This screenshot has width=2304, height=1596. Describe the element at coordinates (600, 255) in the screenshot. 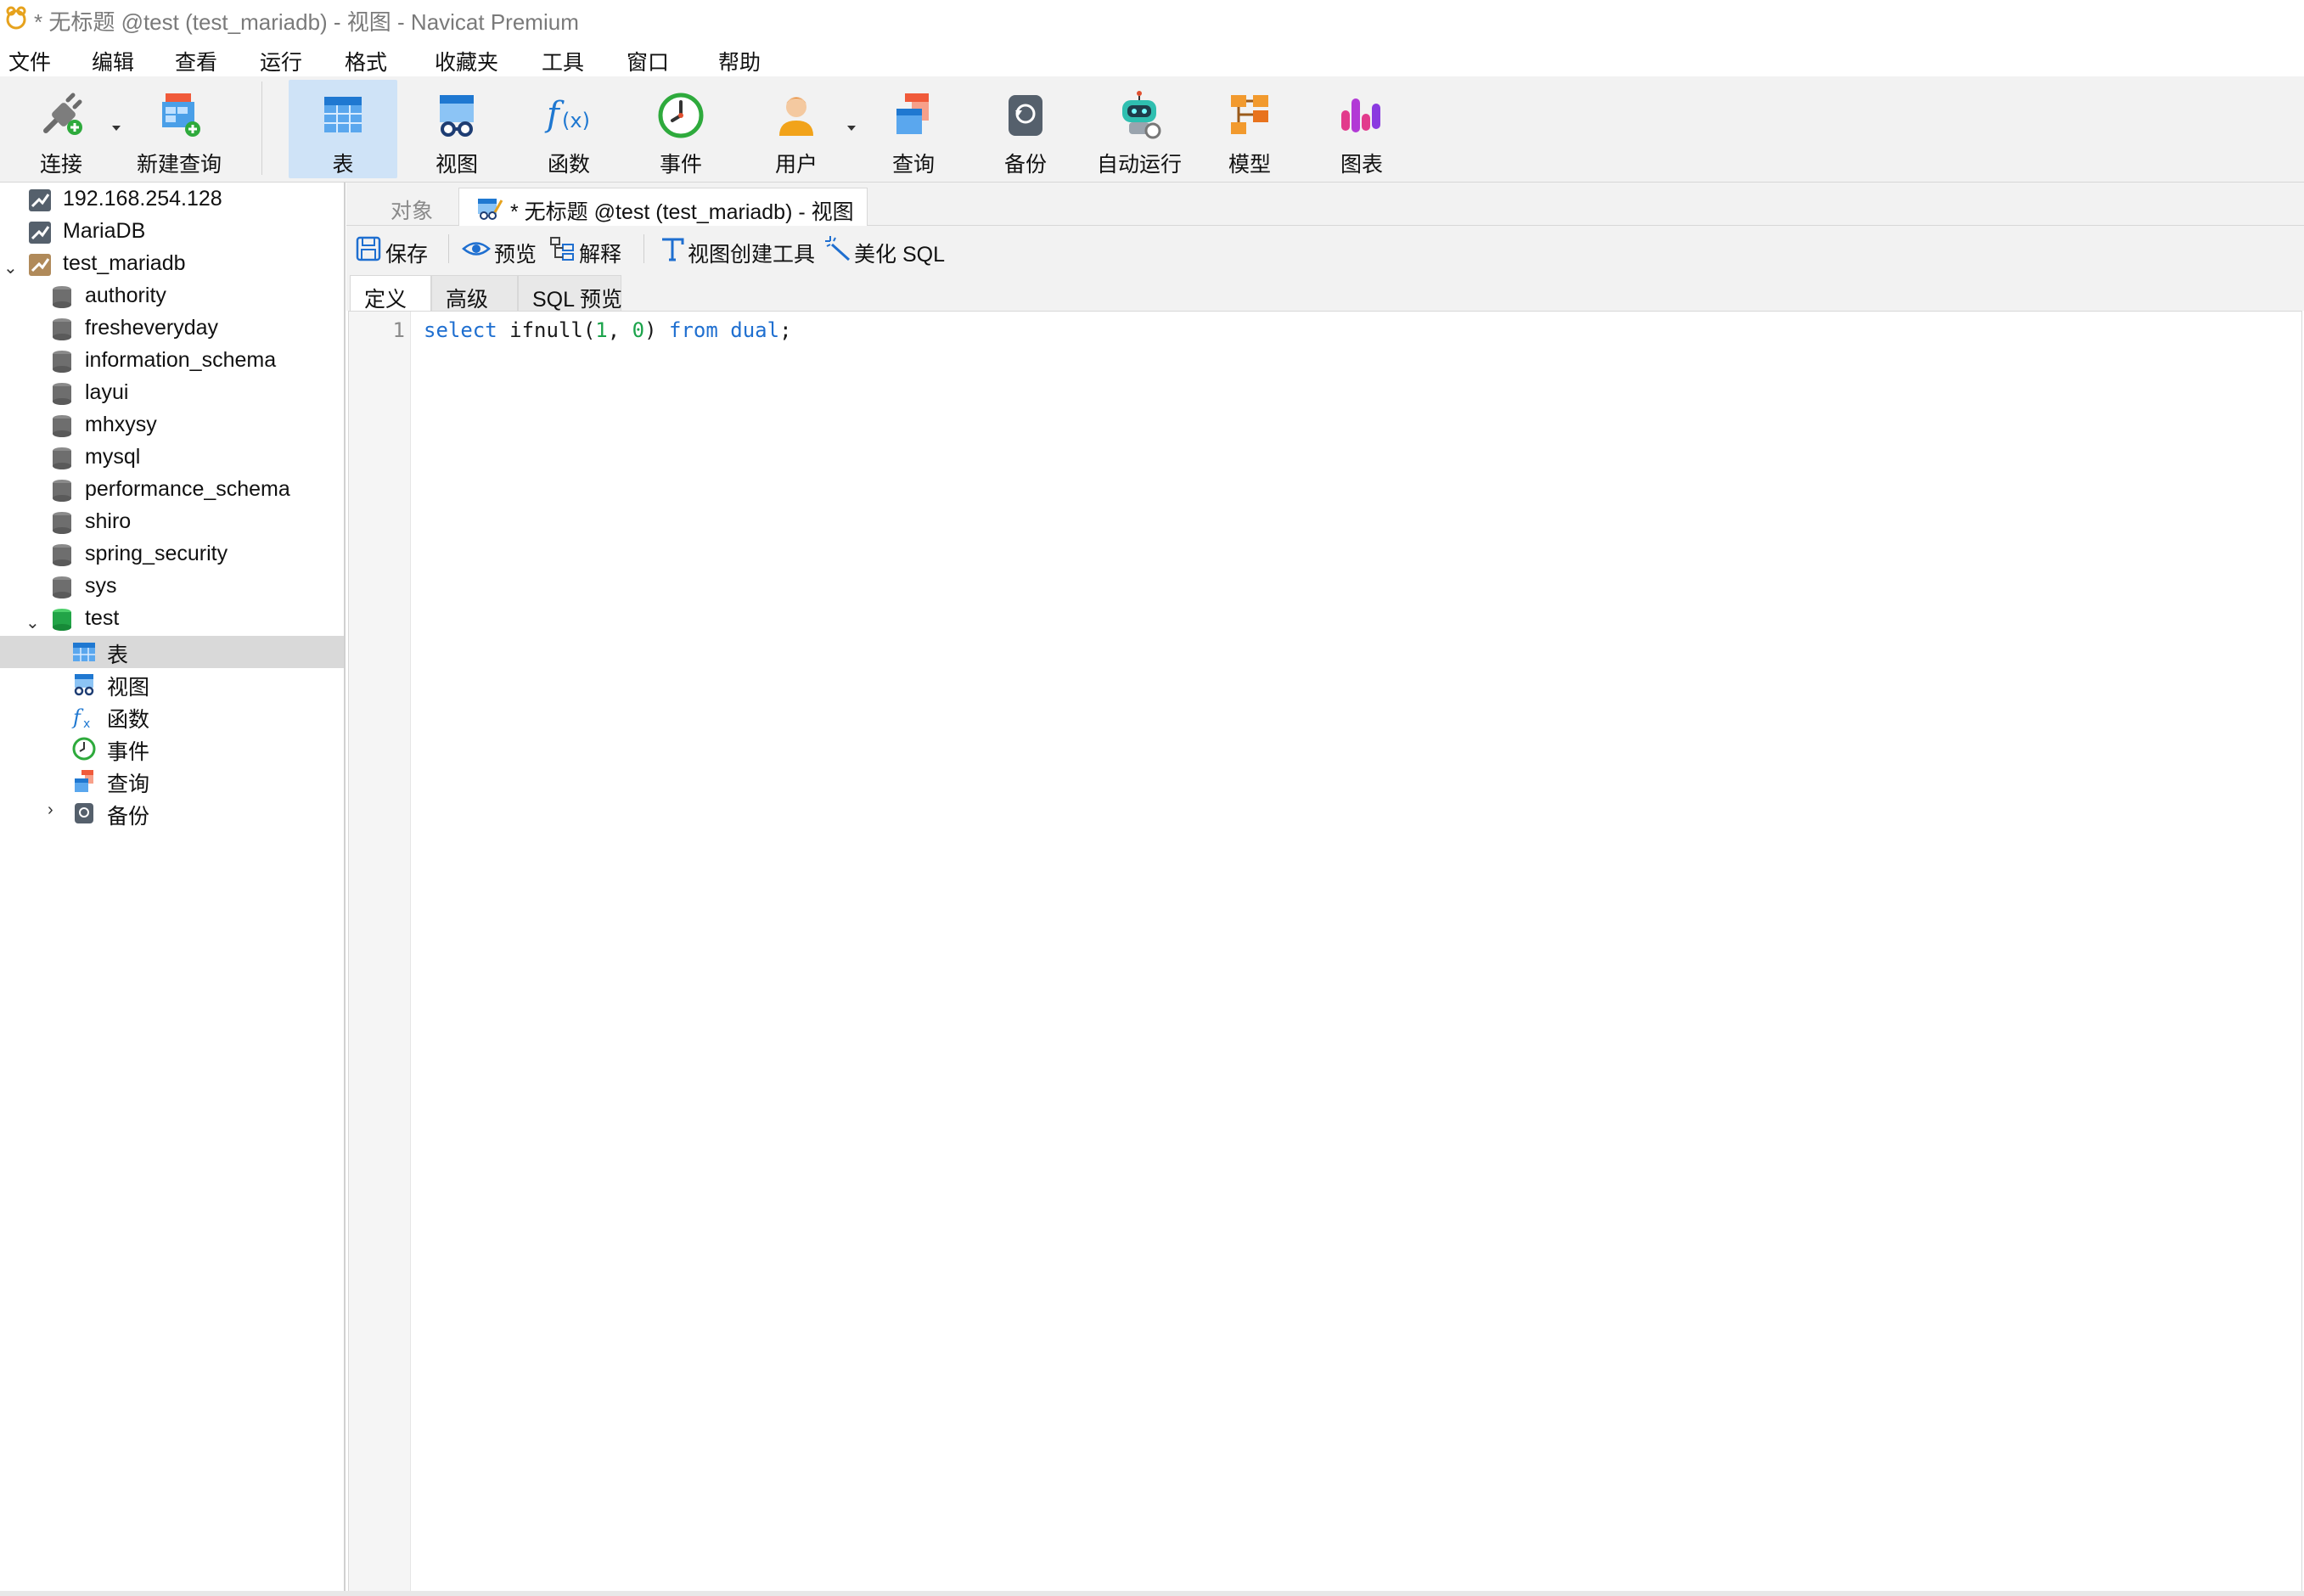

I see `explain-label: 解释` at that location.